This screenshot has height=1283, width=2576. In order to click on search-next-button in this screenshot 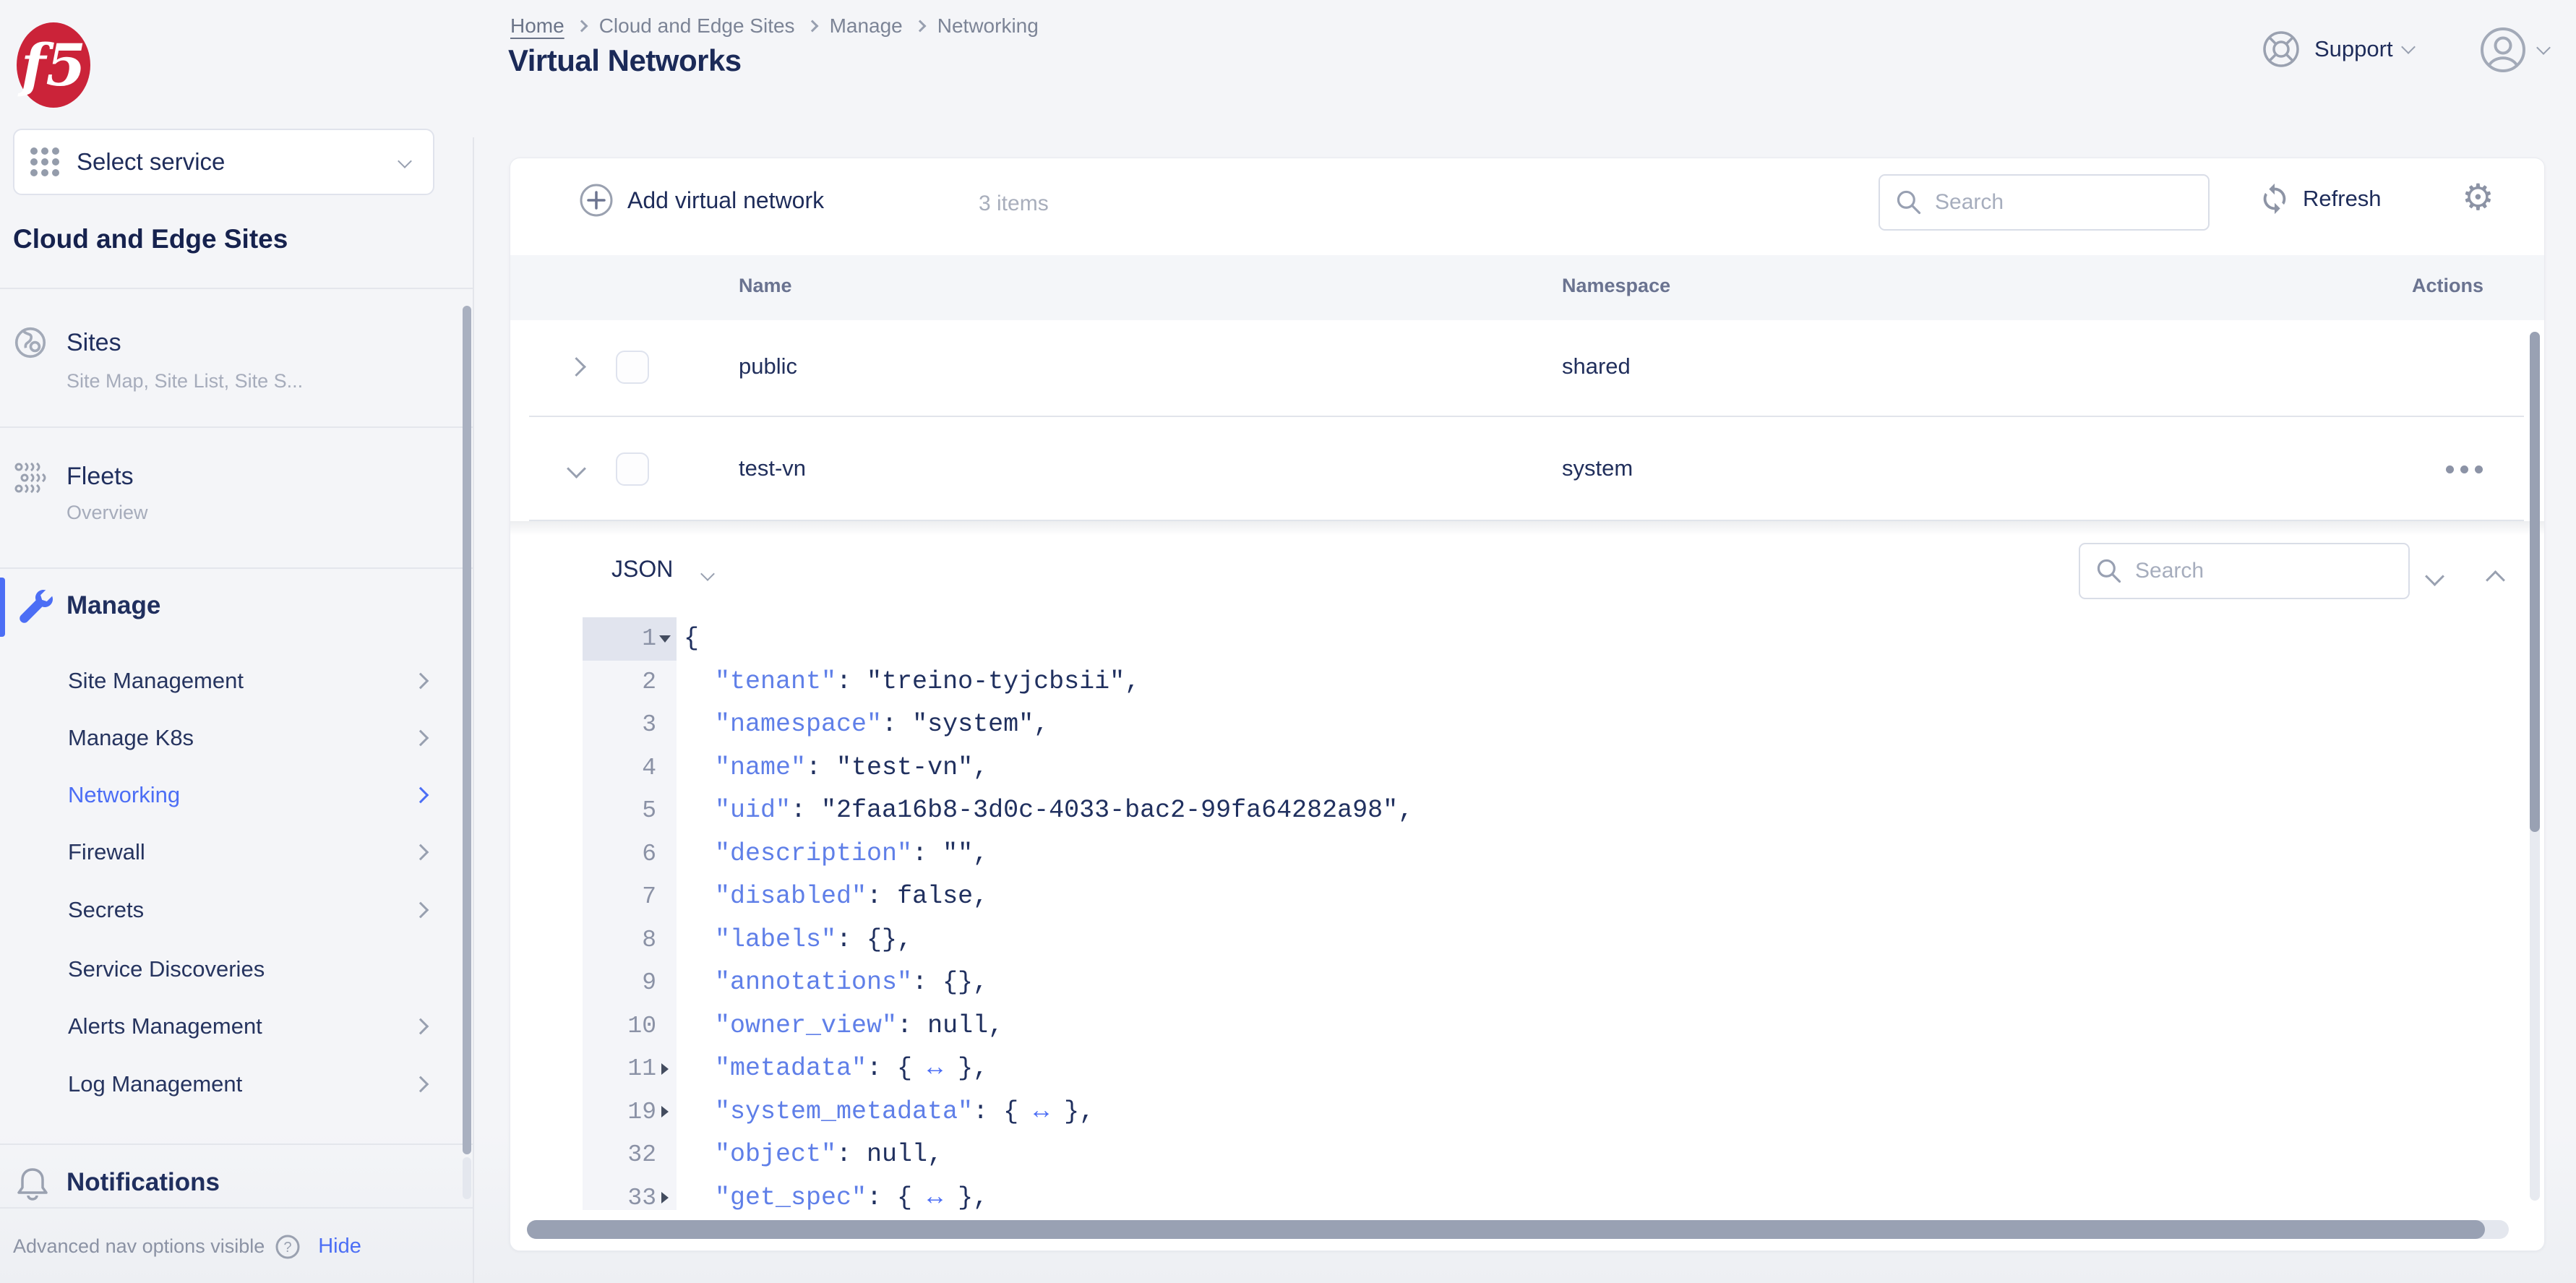, I will do `click(2434, 576)`.